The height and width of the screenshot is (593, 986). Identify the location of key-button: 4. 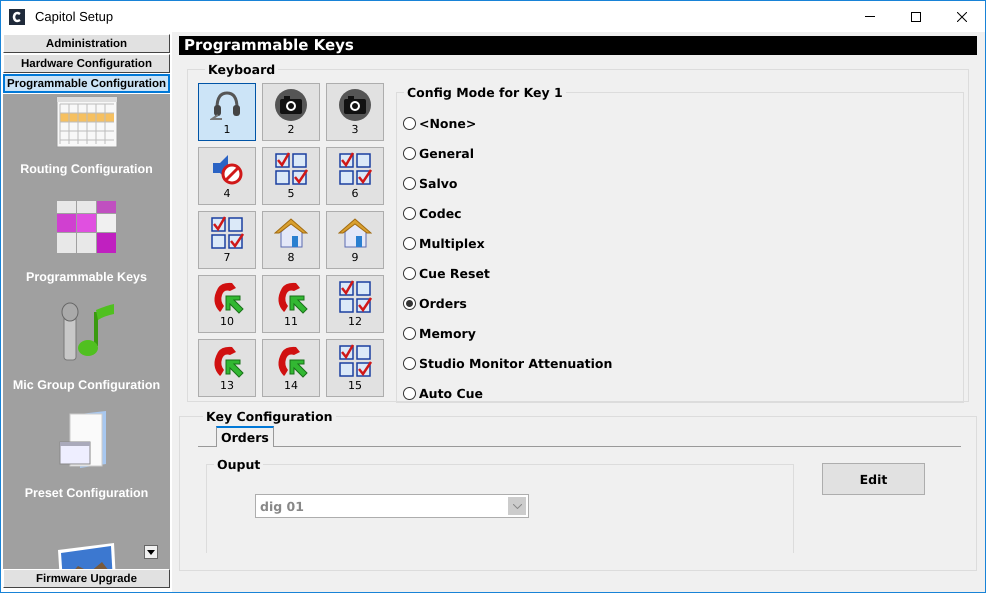
(227, 176).